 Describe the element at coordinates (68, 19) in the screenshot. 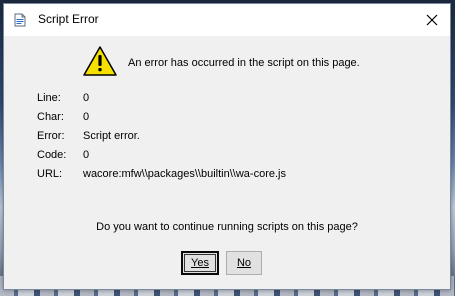

I see `dialog-title: Script Error` at that location.